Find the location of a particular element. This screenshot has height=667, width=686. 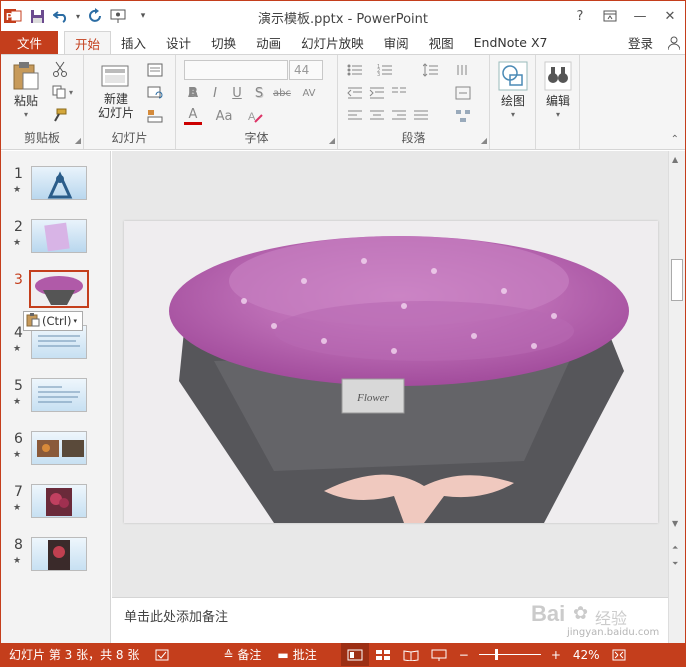

section-icon is located at coordinates (155, 116).